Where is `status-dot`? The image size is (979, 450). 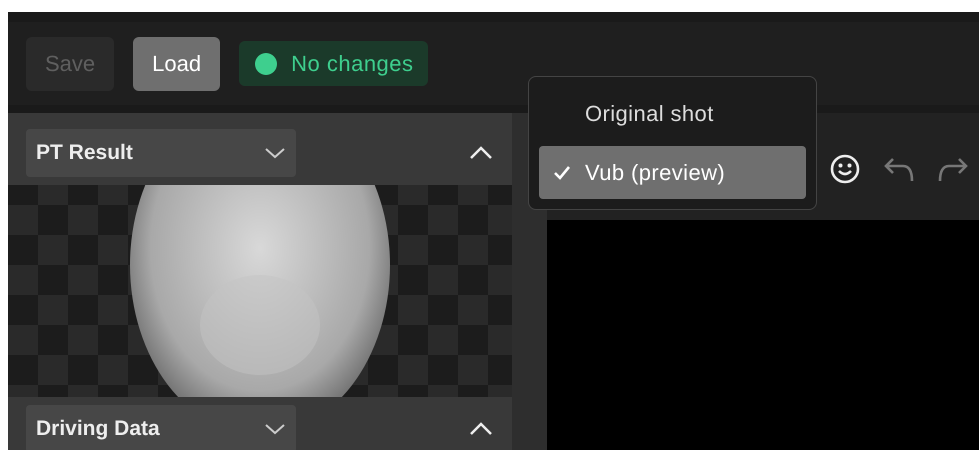
status-dot is located at coordinates (266, 63).